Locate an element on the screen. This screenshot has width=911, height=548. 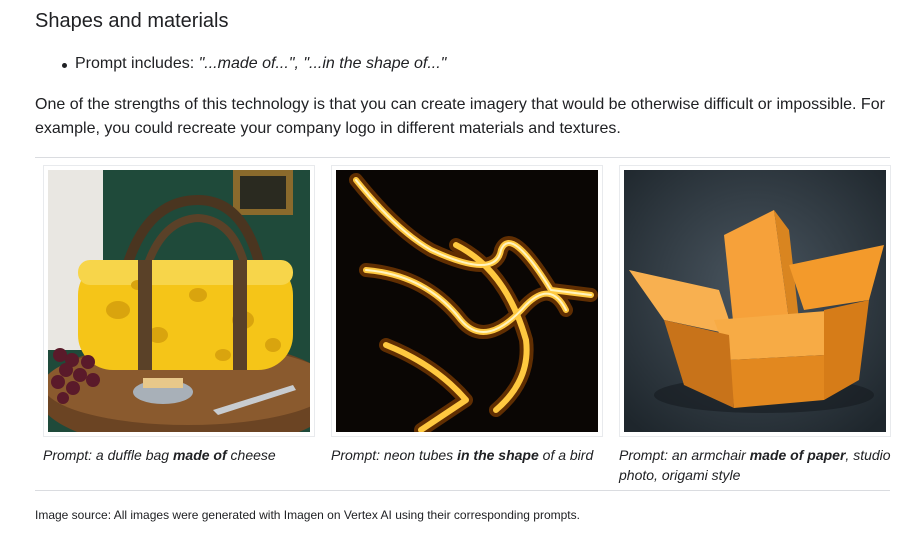
paper-armchair-image is located at coordinates (755, 301).